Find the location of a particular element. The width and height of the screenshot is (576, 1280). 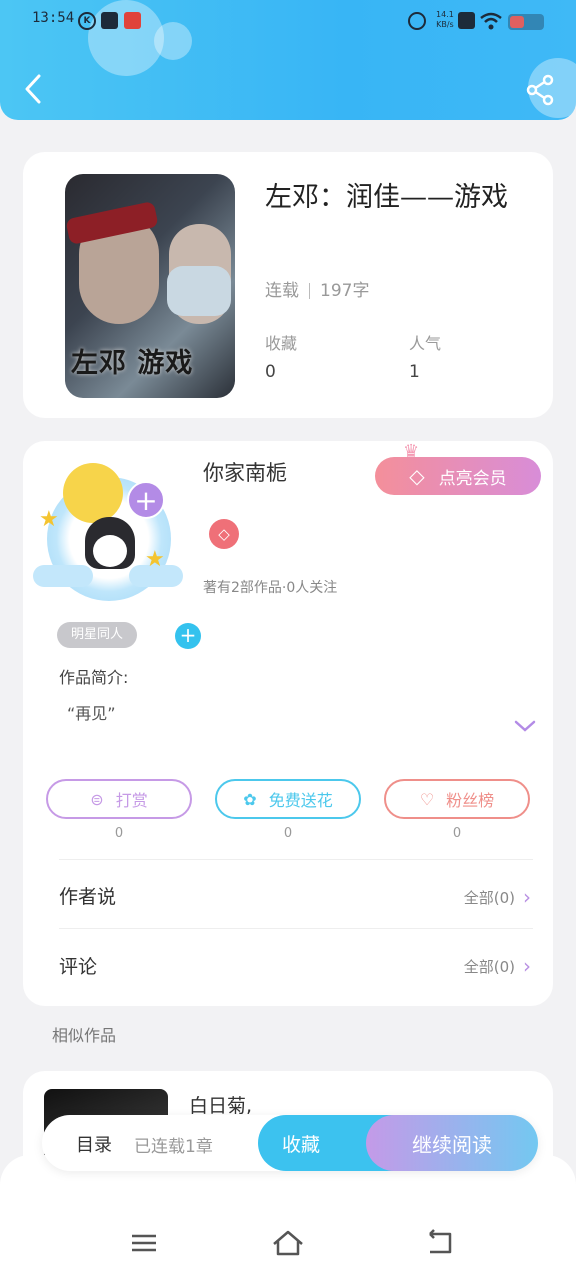

chevron-left-icon is located at coordinates (33, 89).